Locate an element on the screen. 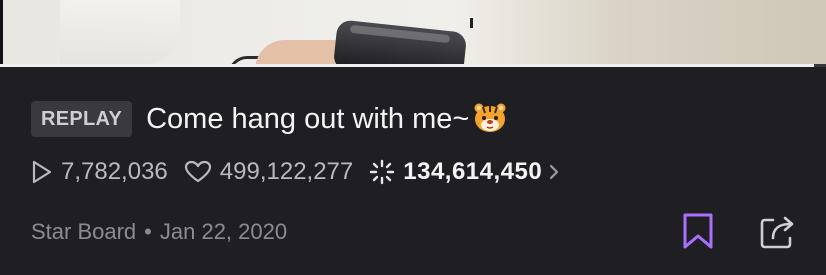 The image size is (826, 275). title-row: REPLAY Come hang out with me~ is located at coordinates (269, 119).